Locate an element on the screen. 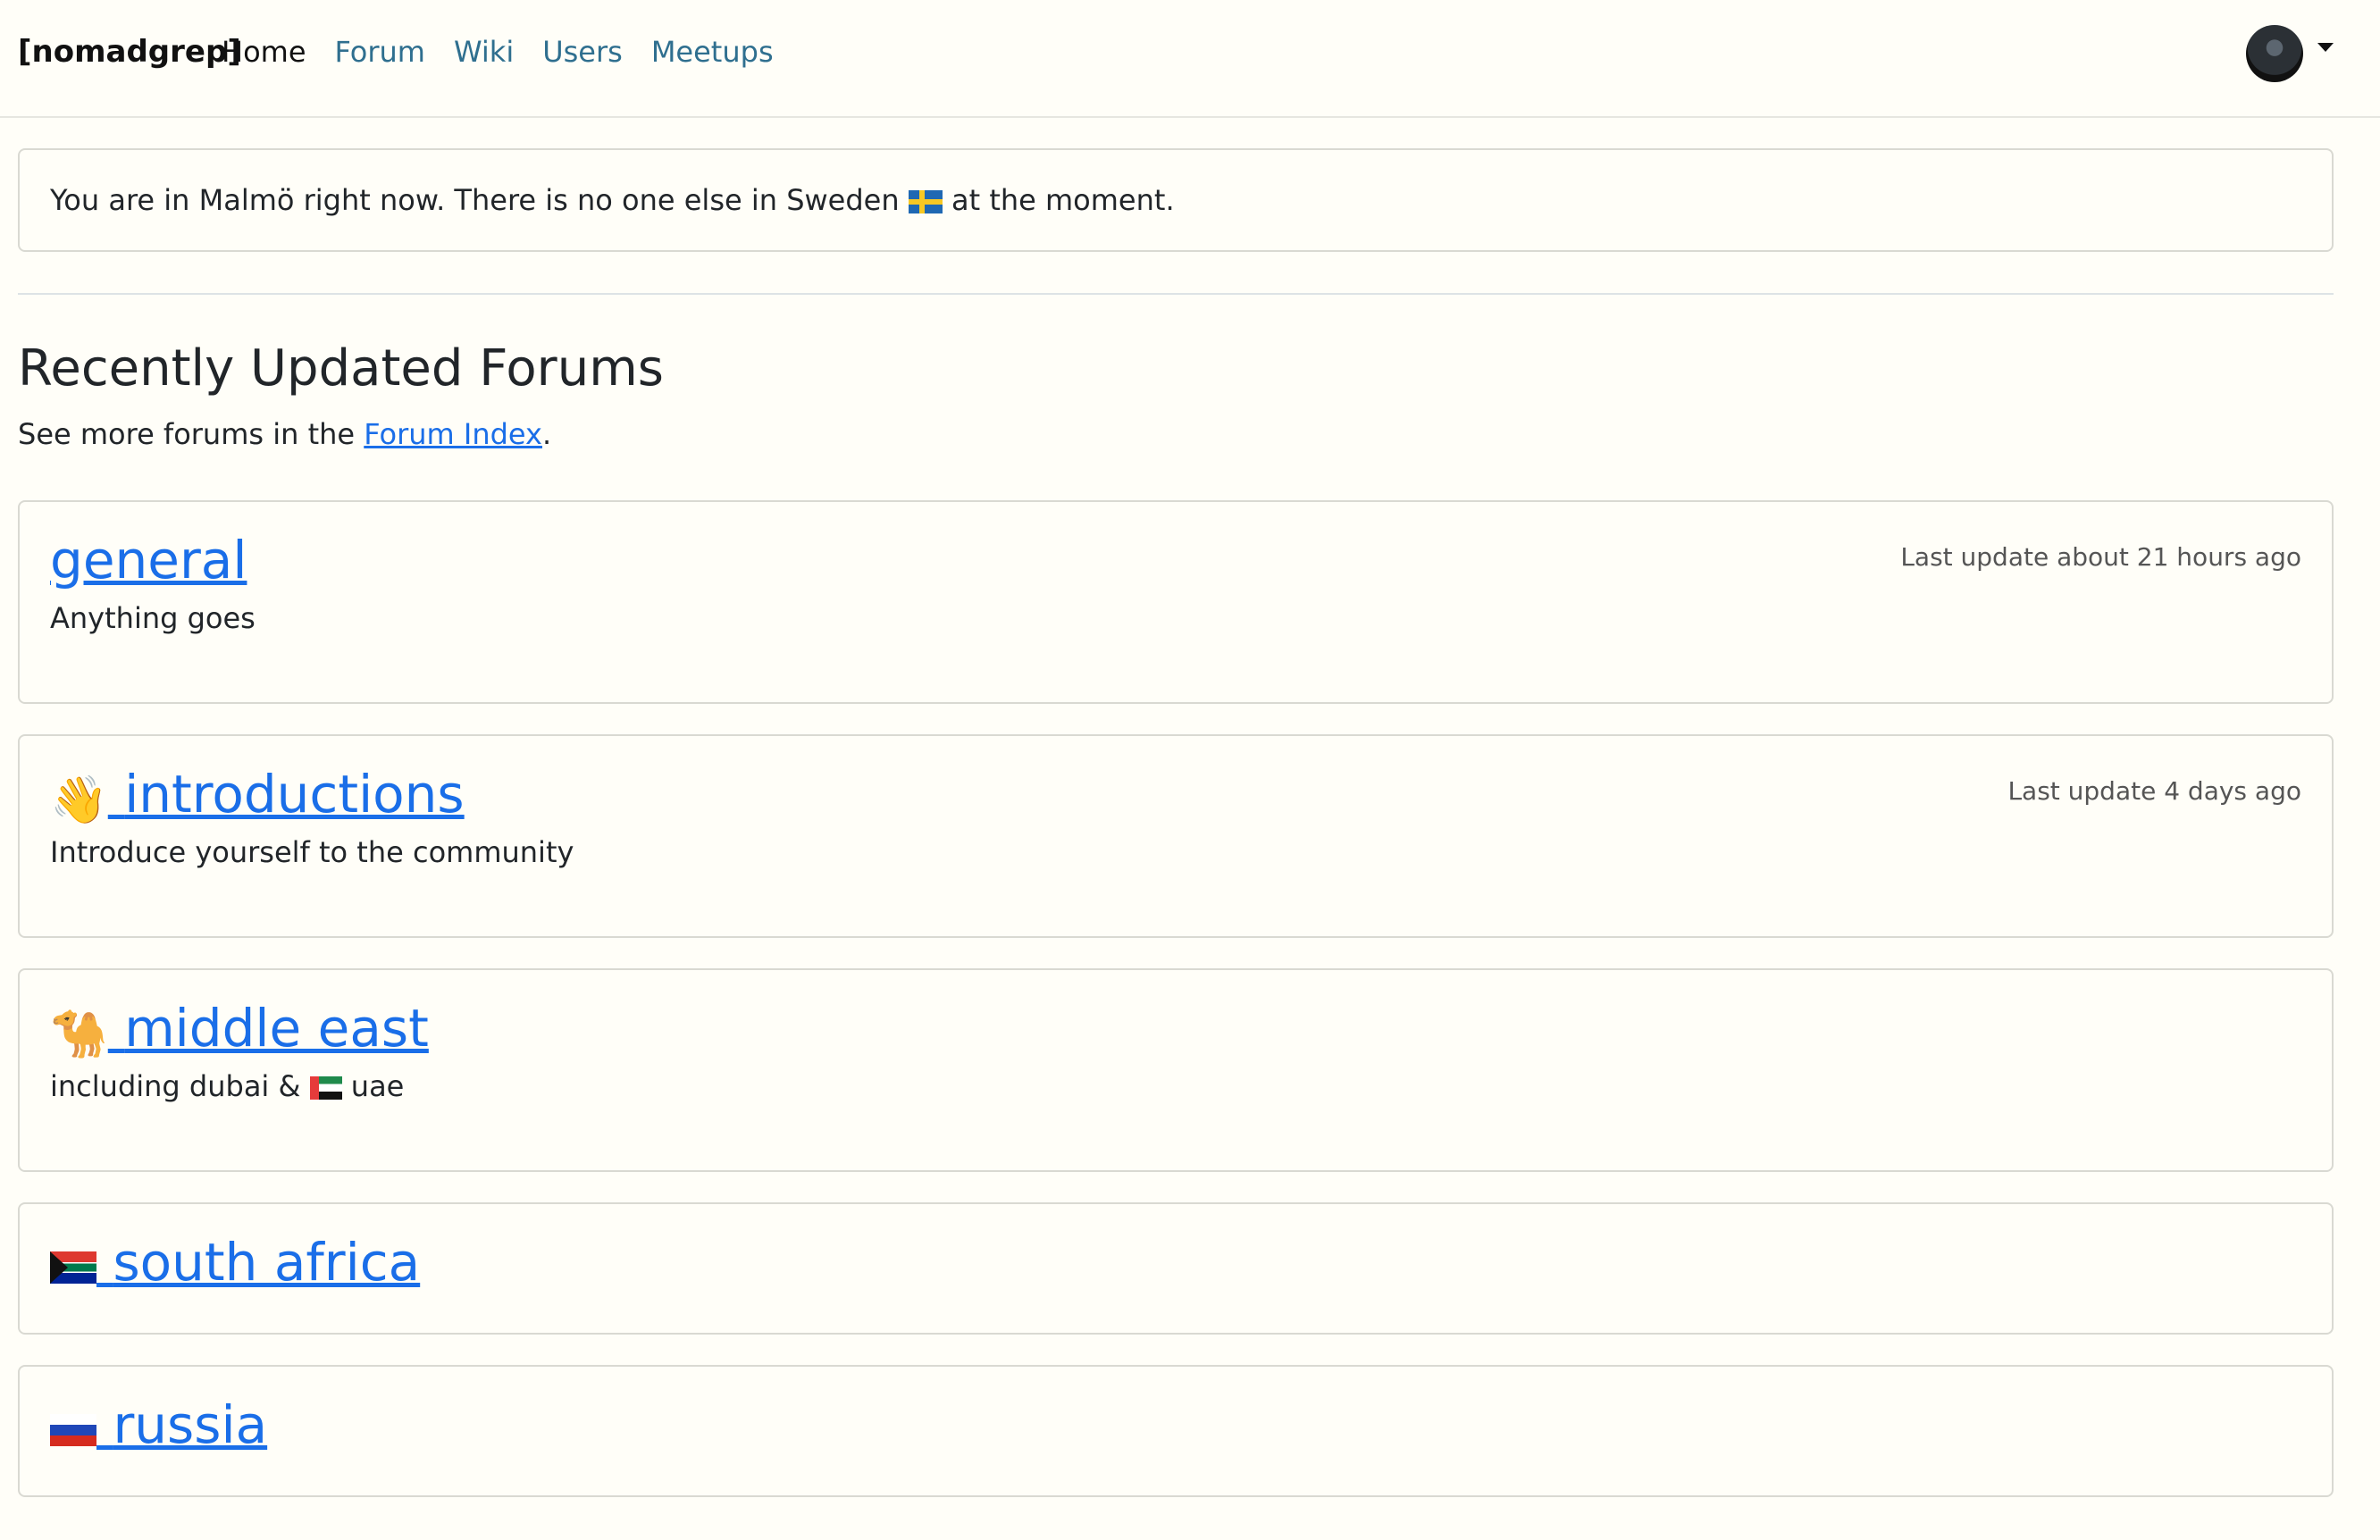  forum-last-update: Last update 4 days ago is located at coordinates (2154, 791).